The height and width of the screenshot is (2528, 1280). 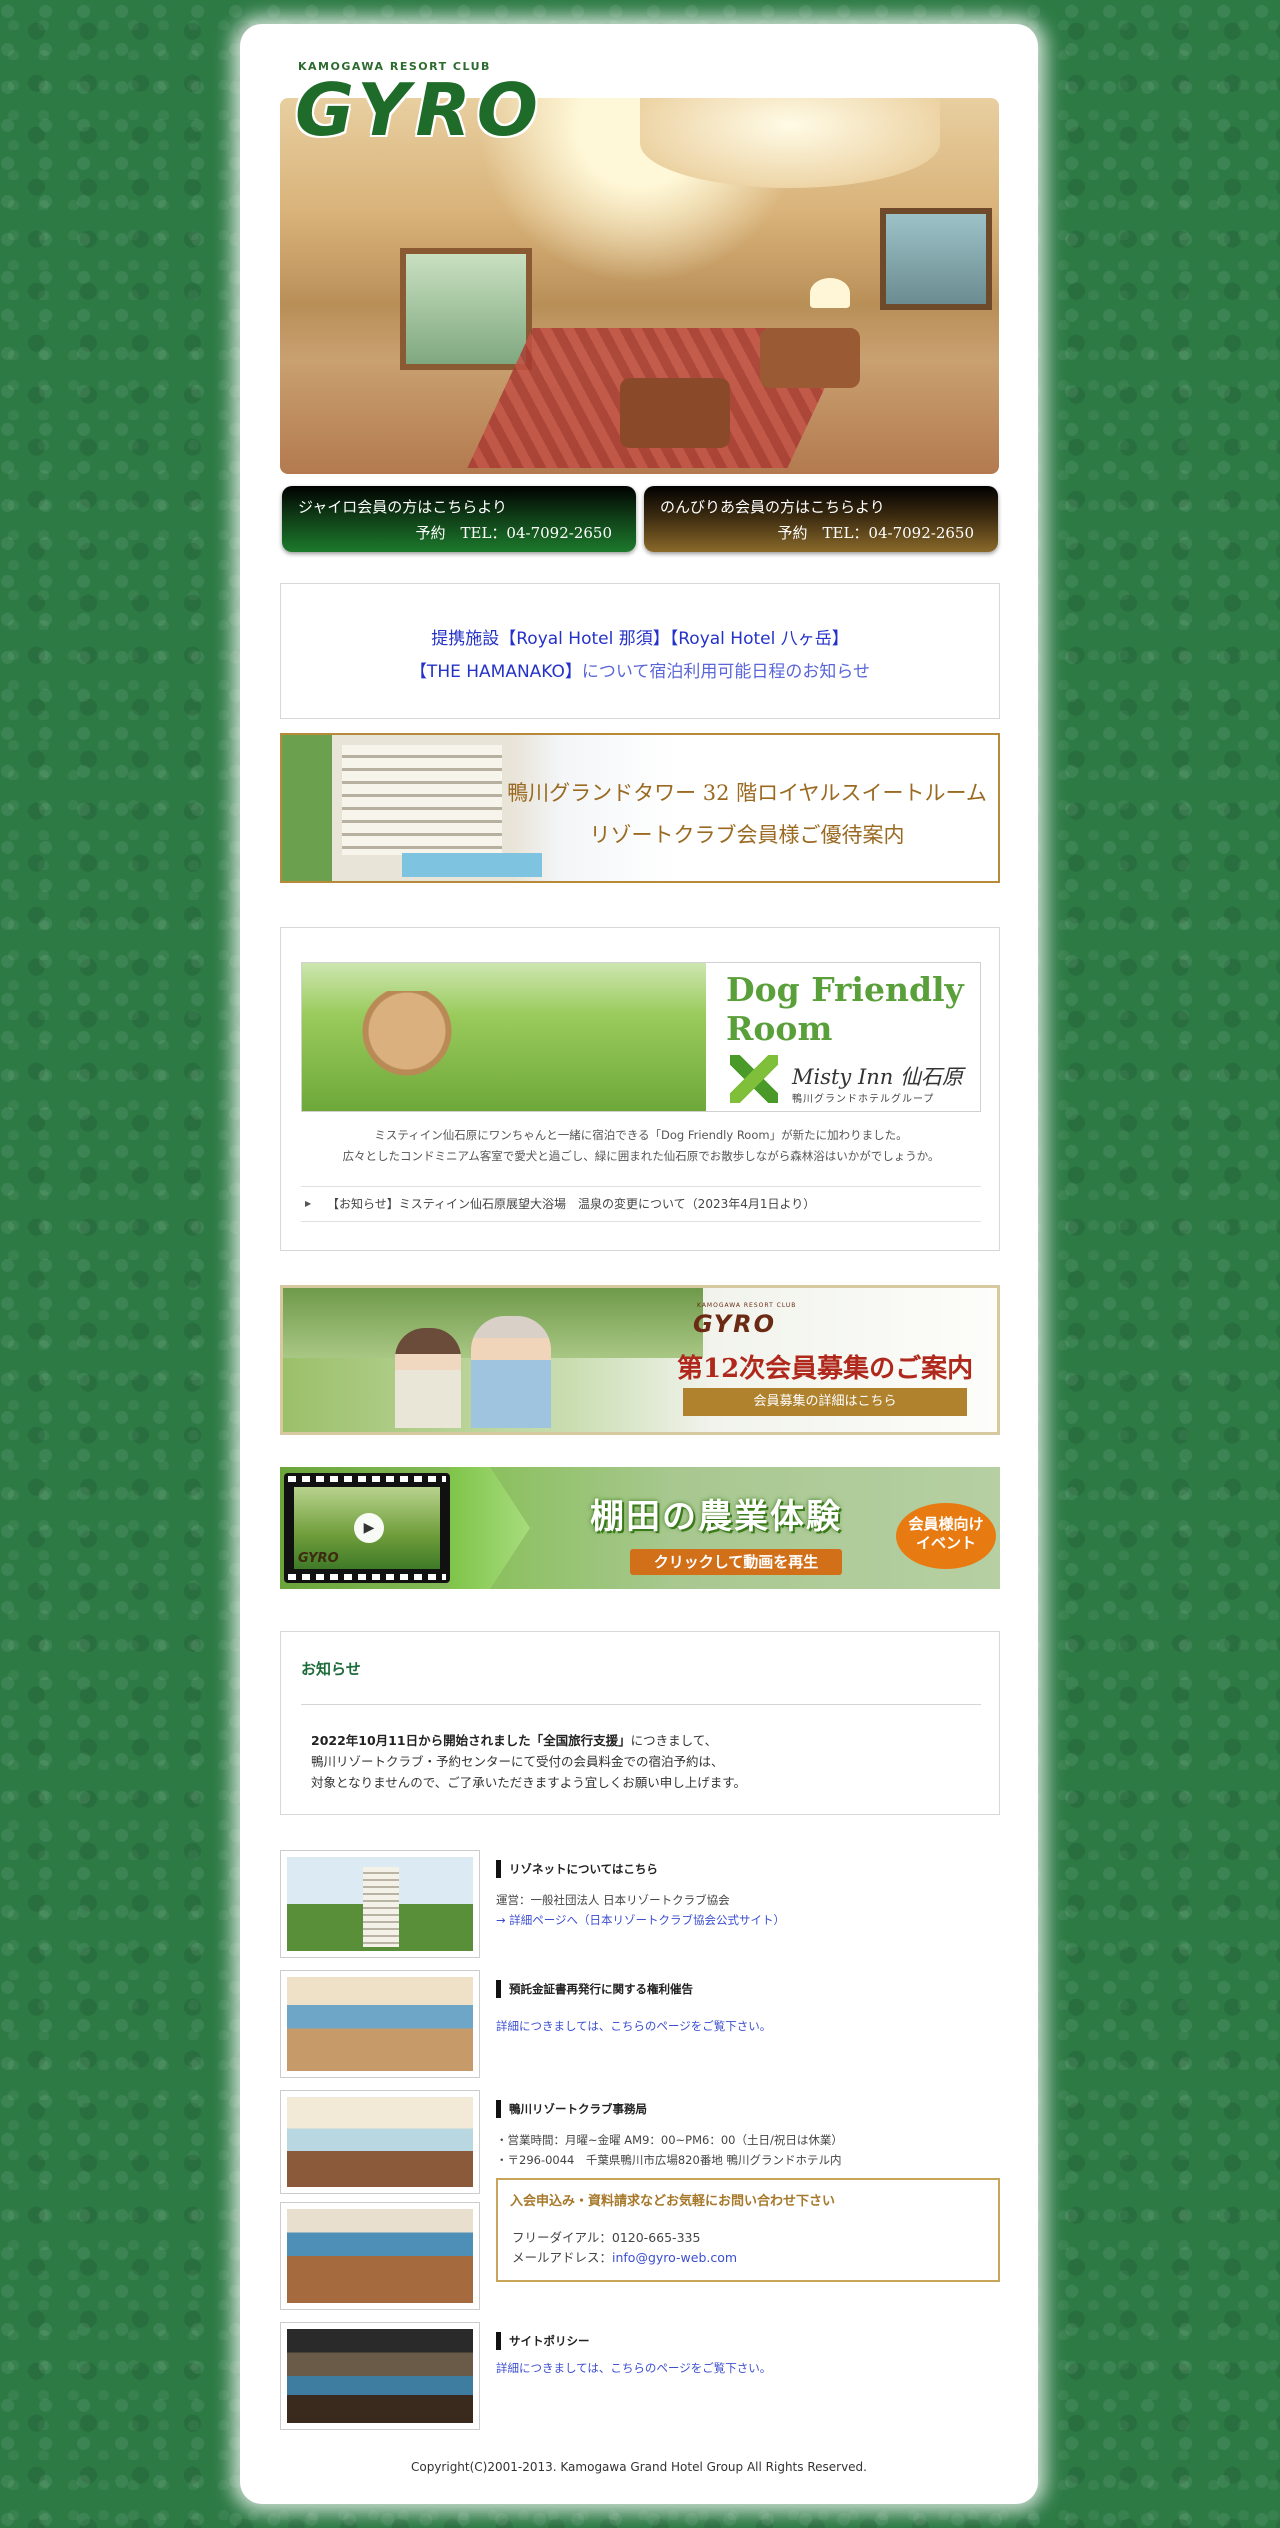 What do you see at coordinates (369, 1528) in the screenshot?
I see `play-icon: ▶` at bounding box center [369, 1528].